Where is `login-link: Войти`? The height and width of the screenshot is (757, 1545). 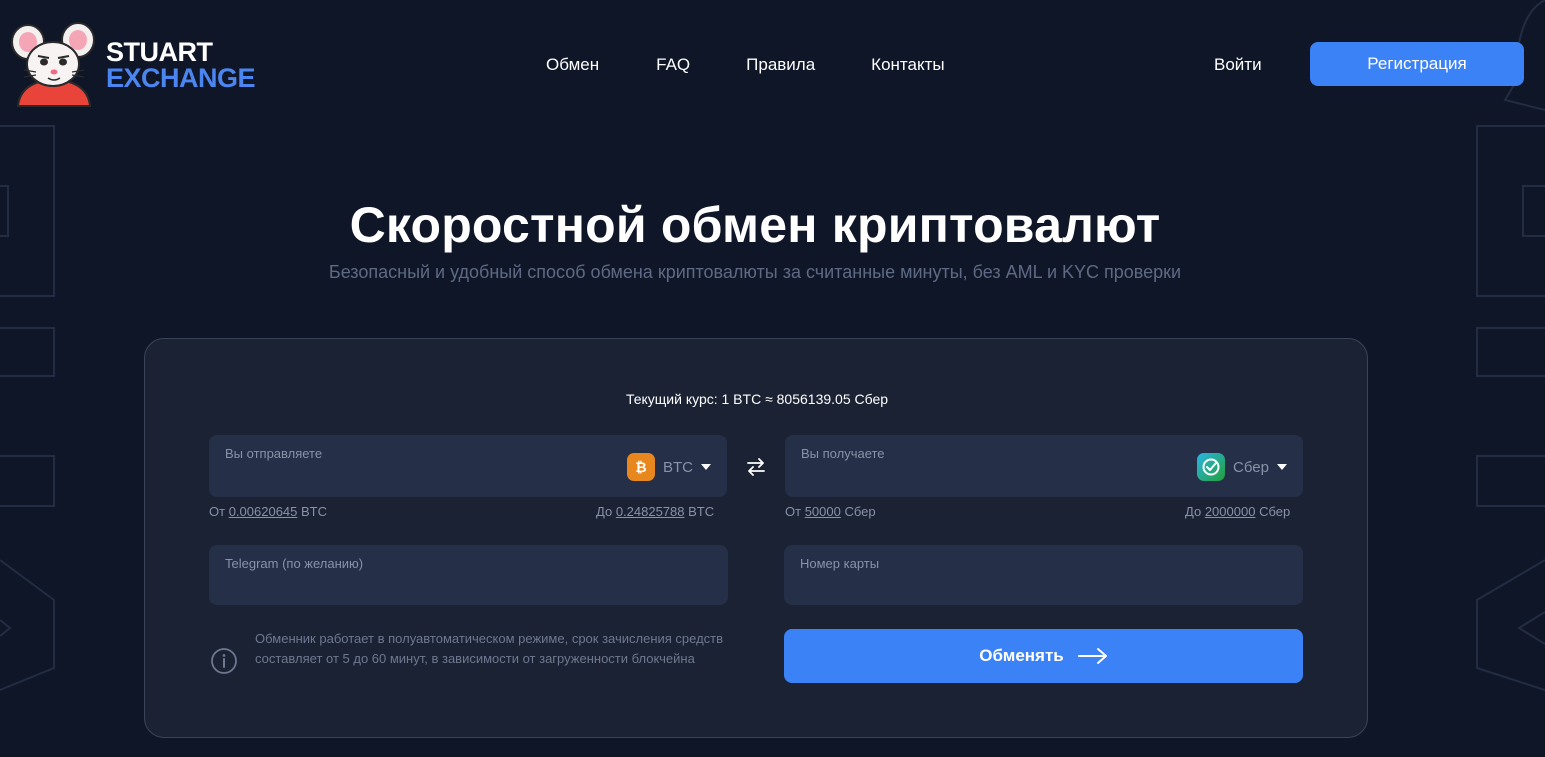
login-link: Войти is located at coordinates (1238, 65).